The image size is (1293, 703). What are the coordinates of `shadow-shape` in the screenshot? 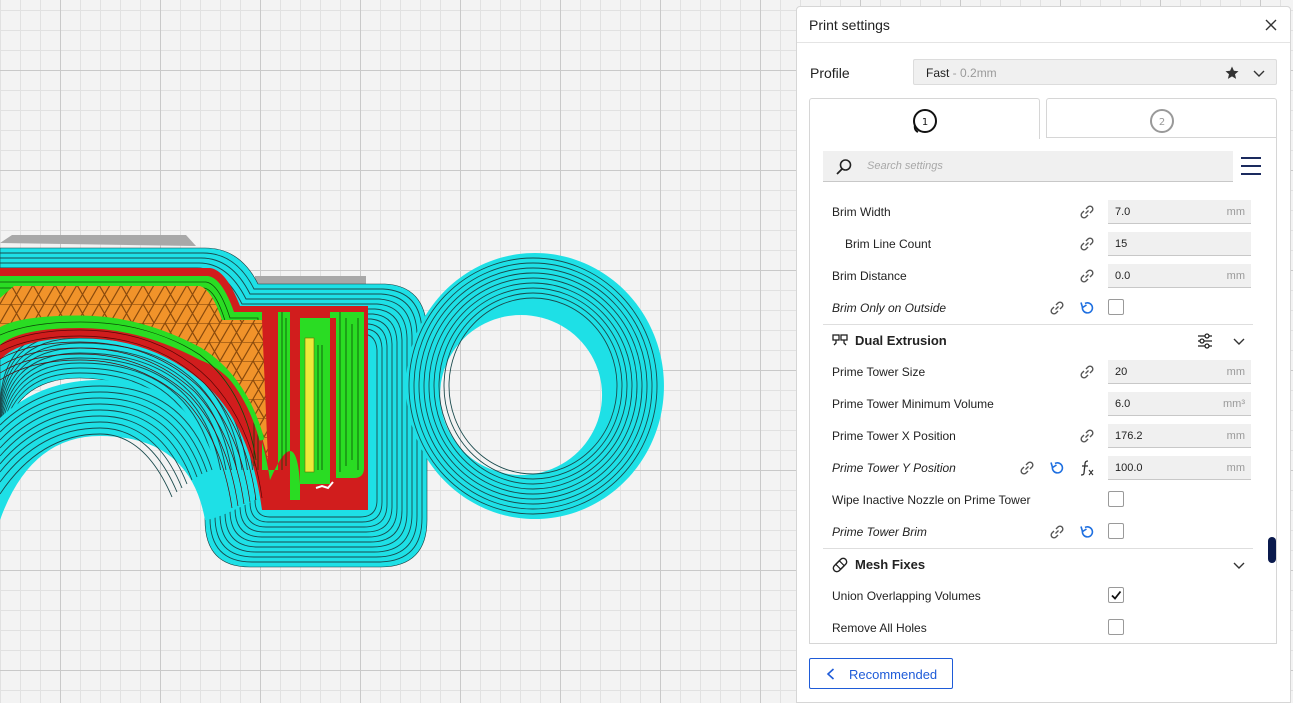 It's located at (98, 240).